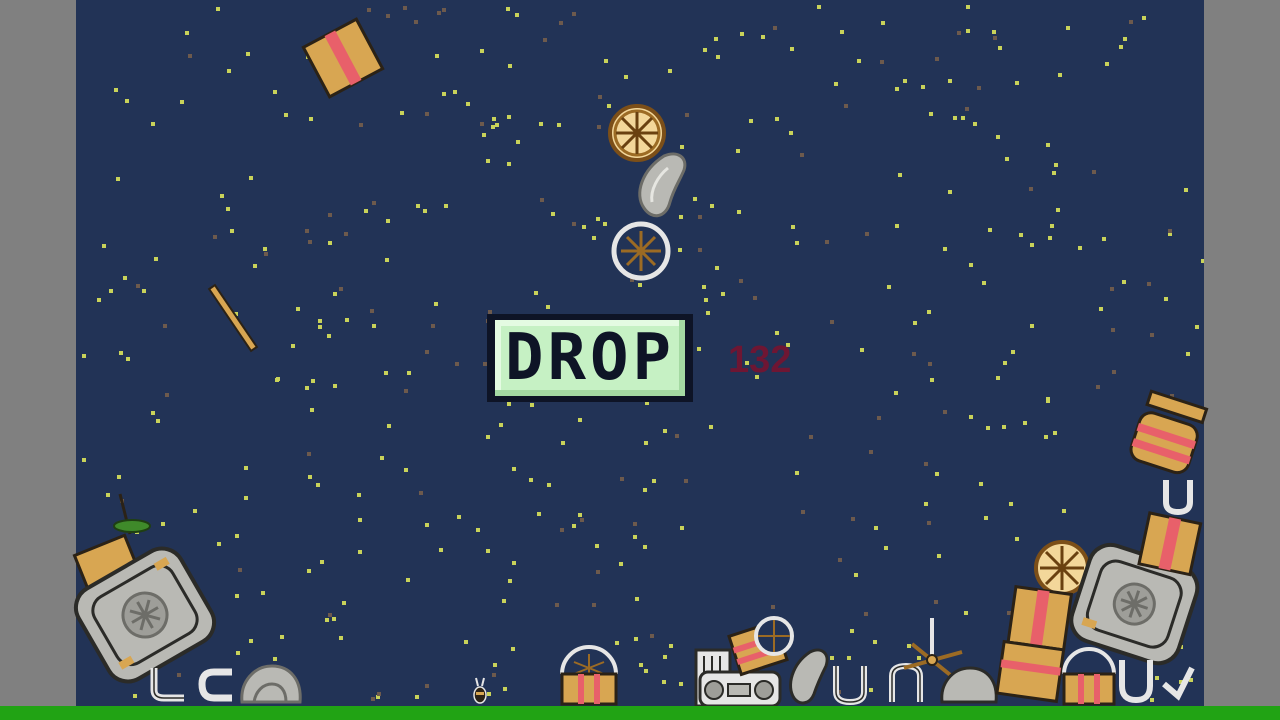 This screenshot has width=1280, height=720. Describe the element at coordinates (480, 690) in the screenshot. I see `bug-icon` at that location.